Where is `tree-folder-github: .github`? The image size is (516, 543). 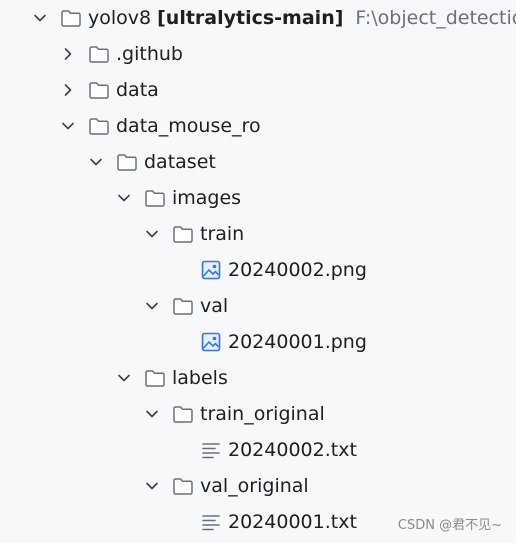
tree-folder-github: .github is located at coordinates (258, 54).